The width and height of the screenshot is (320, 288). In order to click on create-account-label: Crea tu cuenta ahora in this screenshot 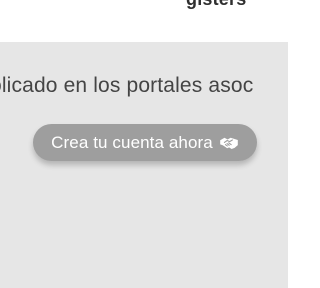, I will do `click(132, 142)`.